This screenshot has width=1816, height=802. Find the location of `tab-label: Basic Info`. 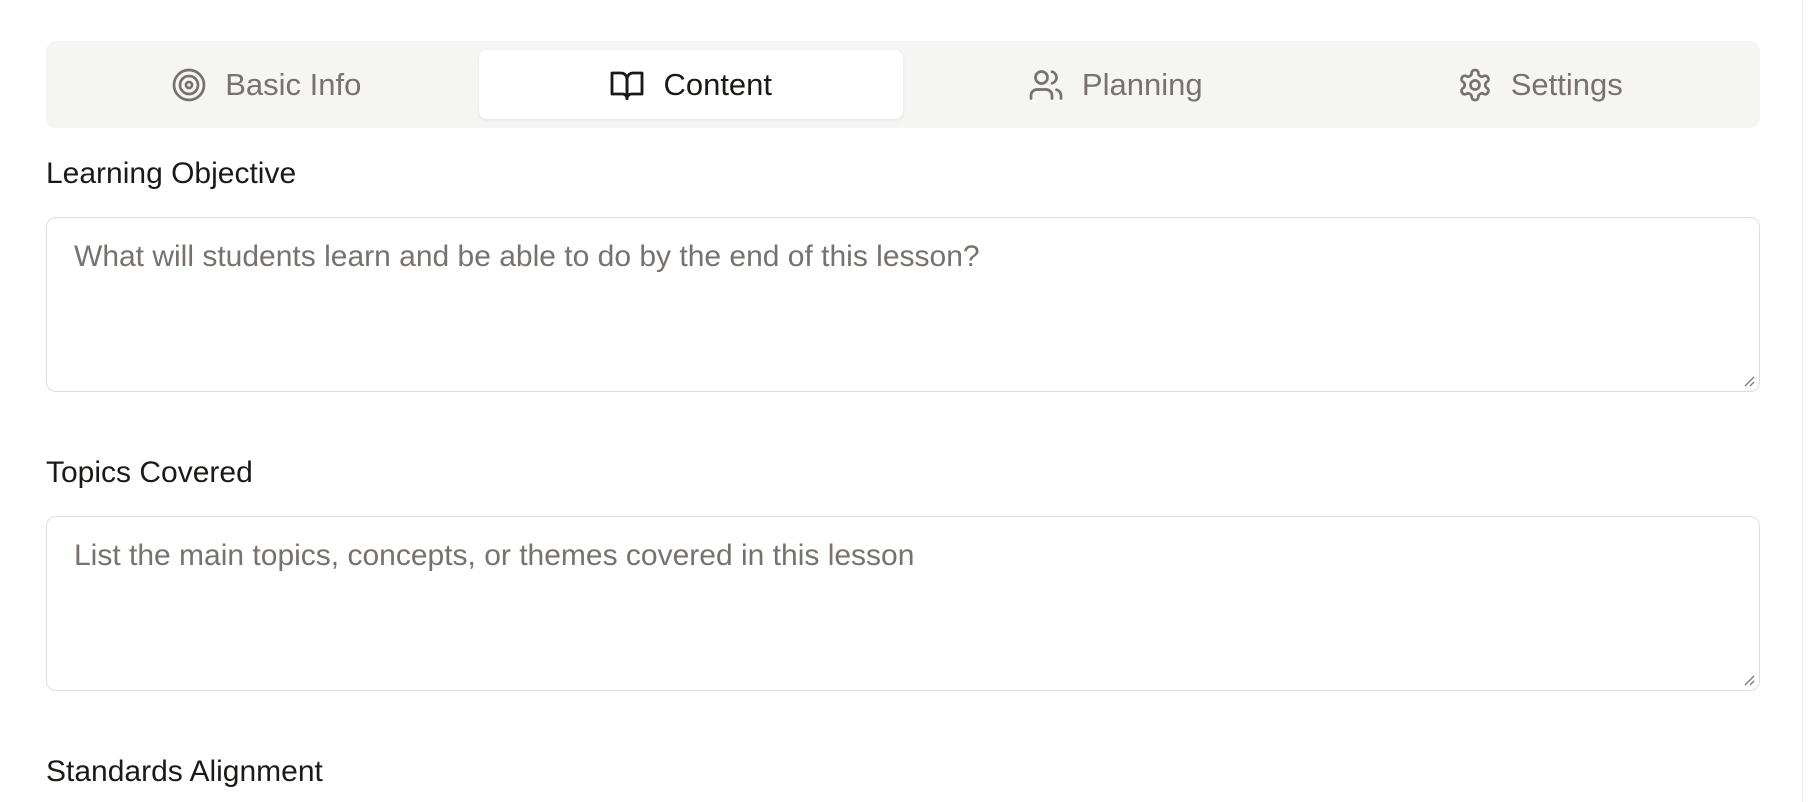

tab-label: Basic Info is located at coordinates (293, 84).